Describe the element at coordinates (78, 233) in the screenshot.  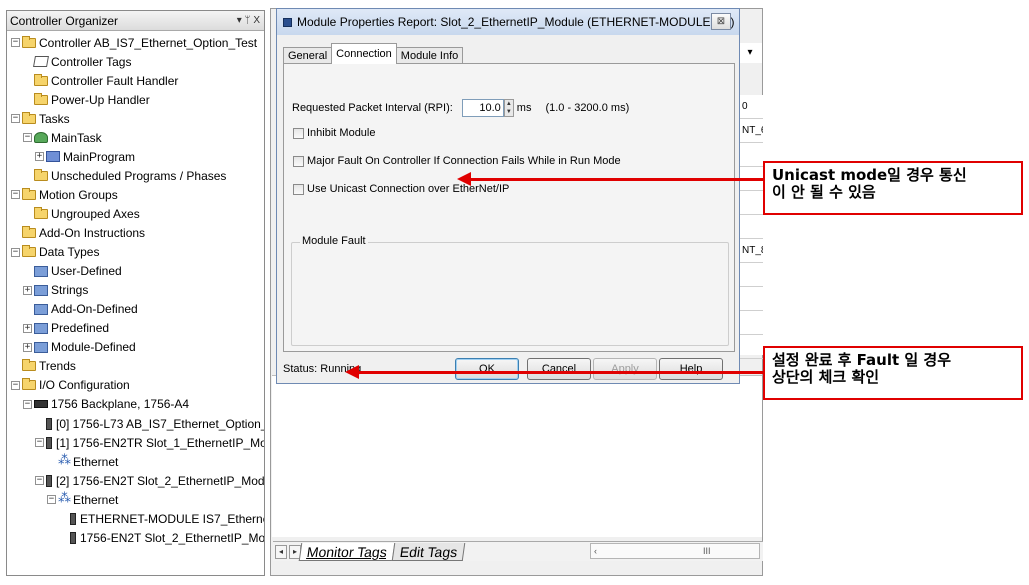
I see `tree-item: Add-On Instructions` at that location.